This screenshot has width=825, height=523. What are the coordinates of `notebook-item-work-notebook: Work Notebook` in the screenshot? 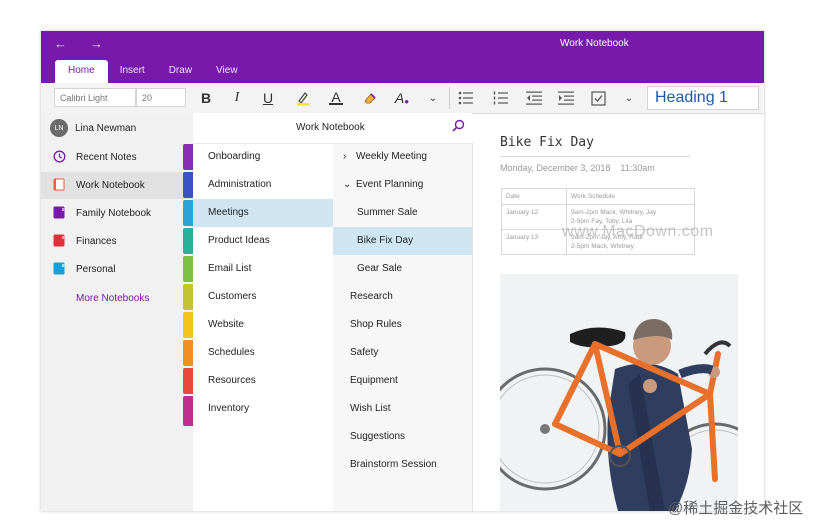 It's located at (117, 185).